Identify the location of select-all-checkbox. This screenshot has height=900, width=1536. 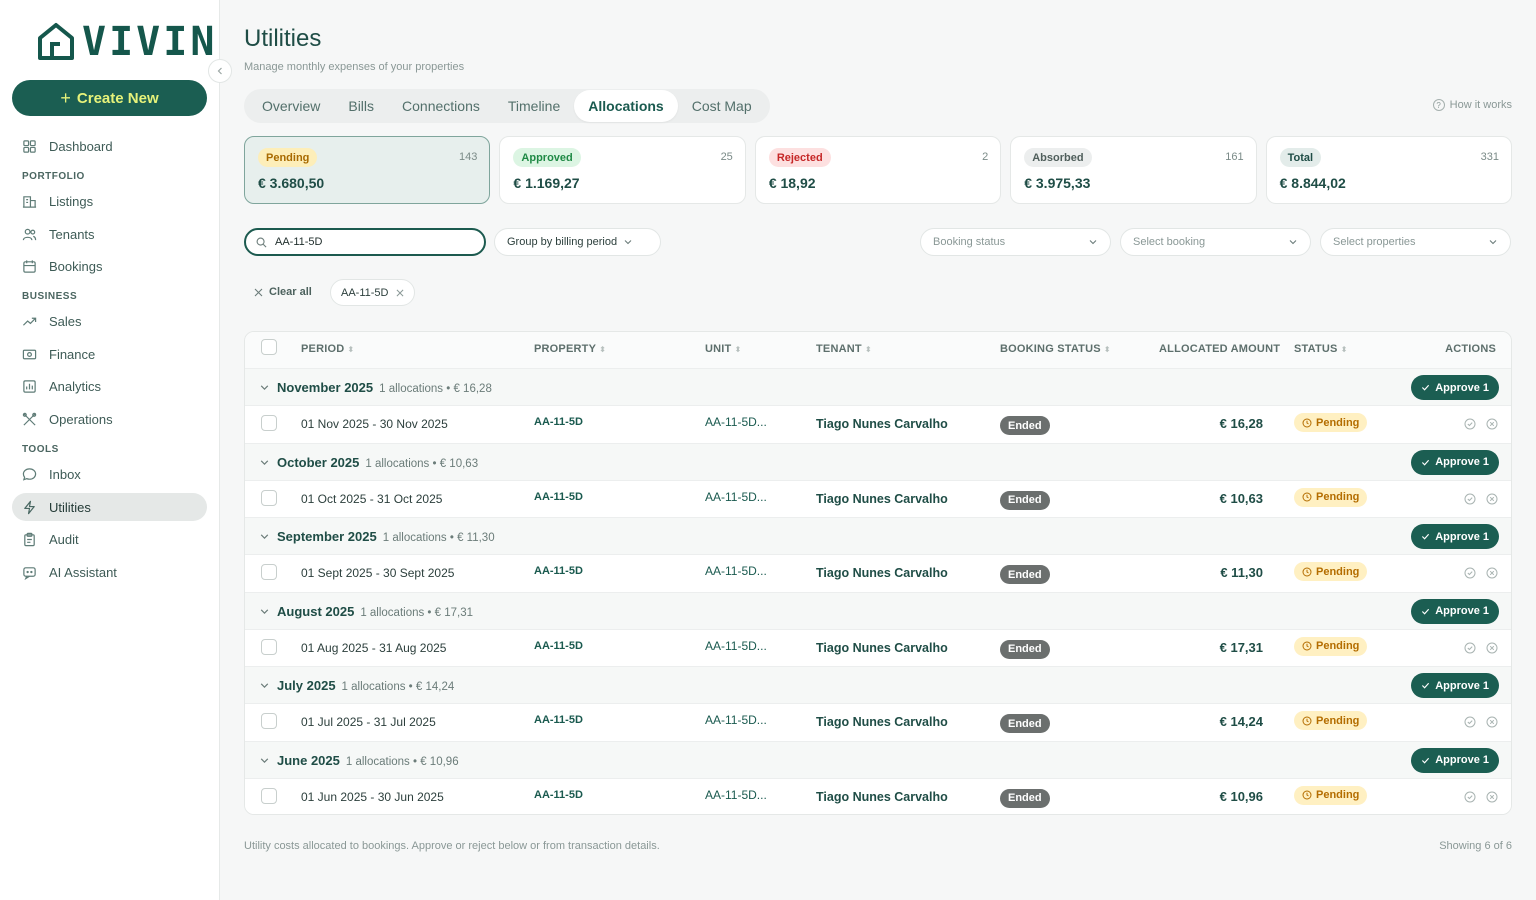
(269, 347).